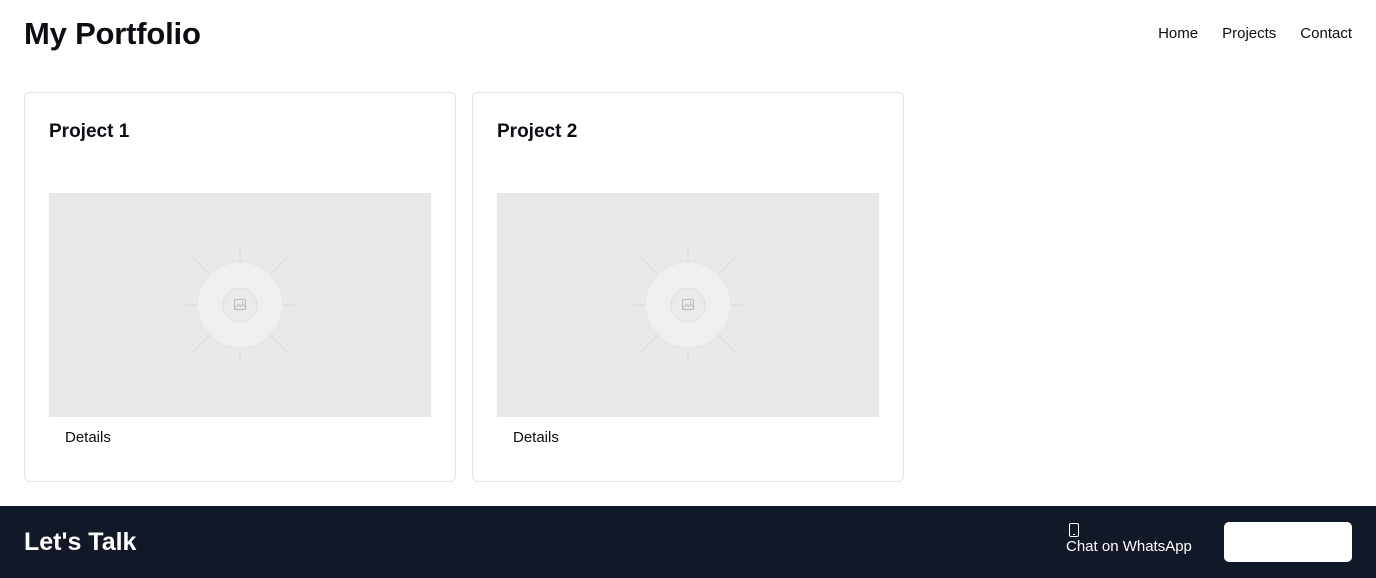 The image size is (1376, 578). Describe the element at coordinates (1178, 34) in the screenshot. I see `nav-link-home: Home` at that location.